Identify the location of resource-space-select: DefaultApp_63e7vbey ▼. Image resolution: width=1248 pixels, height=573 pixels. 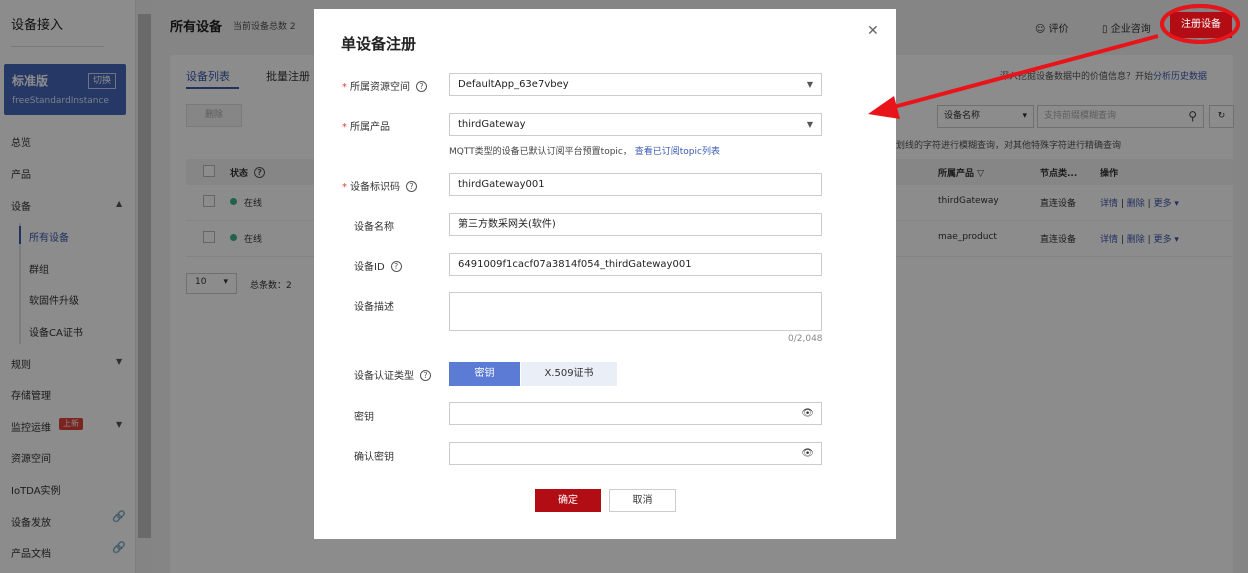
(635, 84).